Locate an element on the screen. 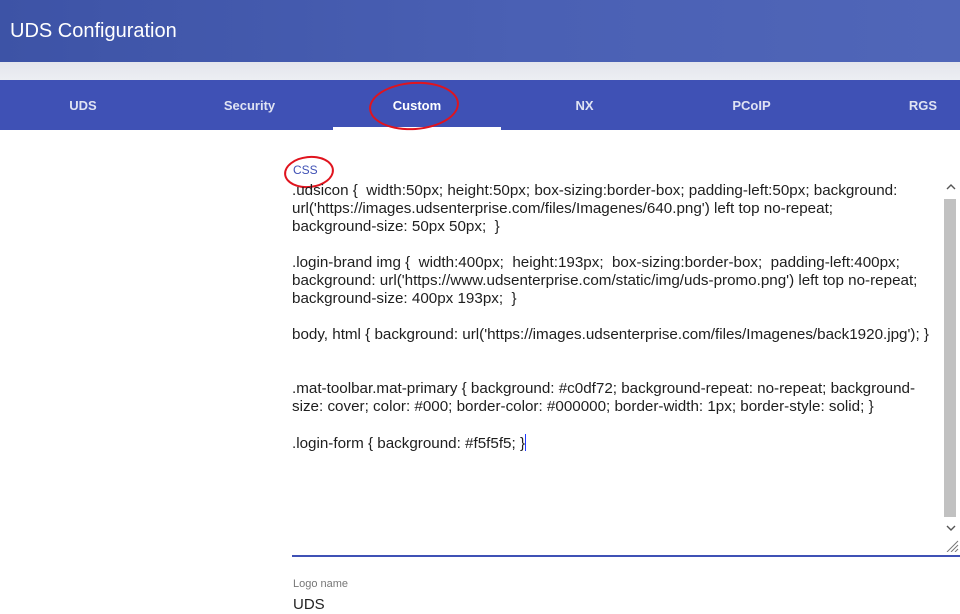 The width and height of the screenshot is (960, 614). tab-pcoip: PCoIP is located at coordinates (751, 105).